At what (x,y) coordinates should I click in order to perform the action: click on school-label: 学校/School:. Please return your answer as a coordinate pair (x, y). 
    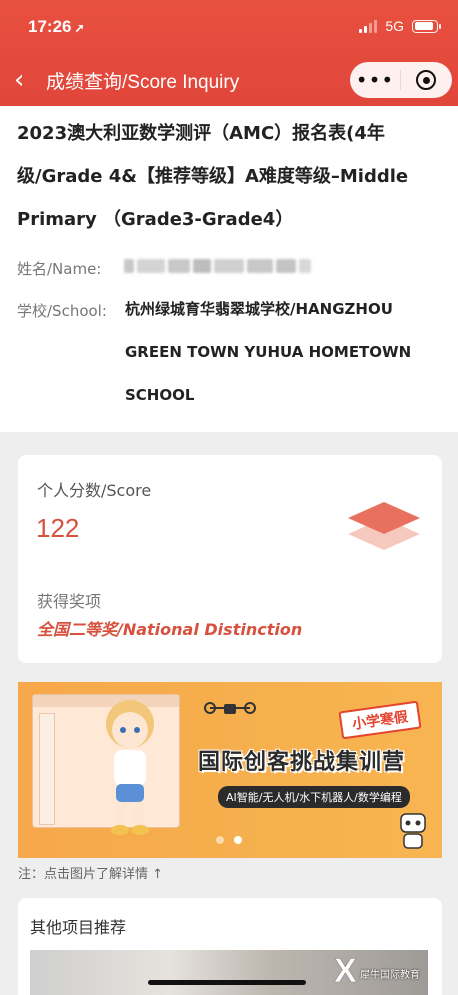
    Looking at the image, I should click on (62, 311).